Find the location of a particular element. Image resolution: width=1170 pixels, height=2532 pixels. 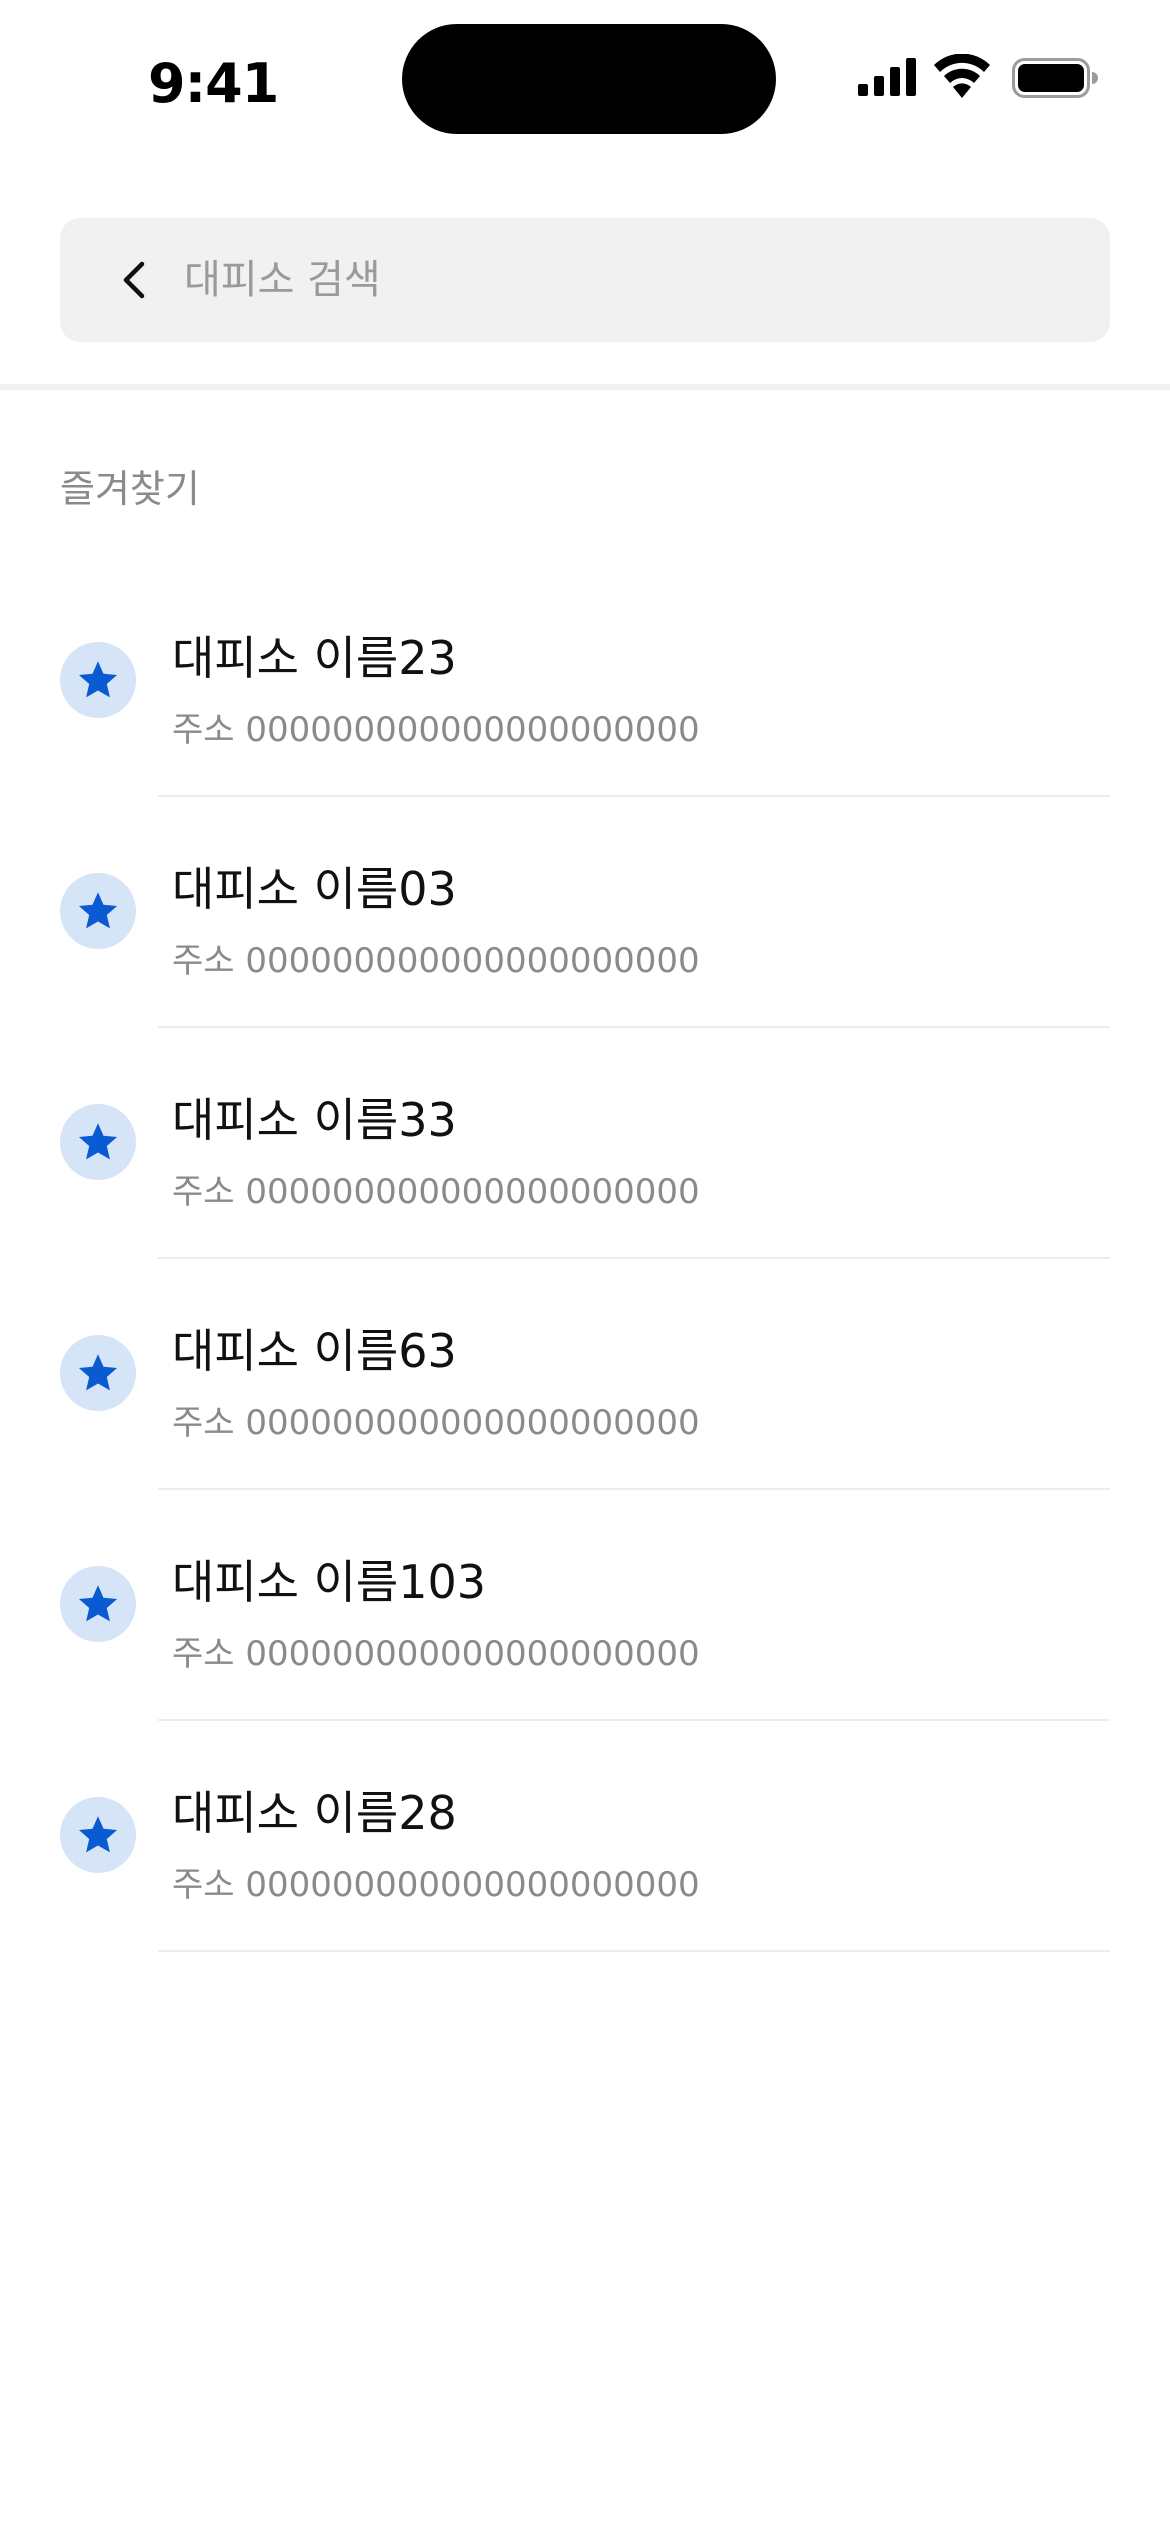

header-divider is located at coordinates (585, 387).